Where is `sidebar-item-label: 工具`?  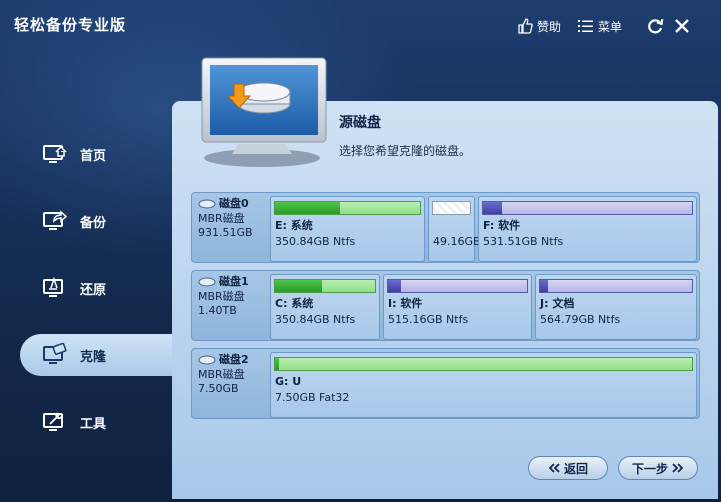 sidebar-item-label: 工具 is located at coordinates (93, 424).